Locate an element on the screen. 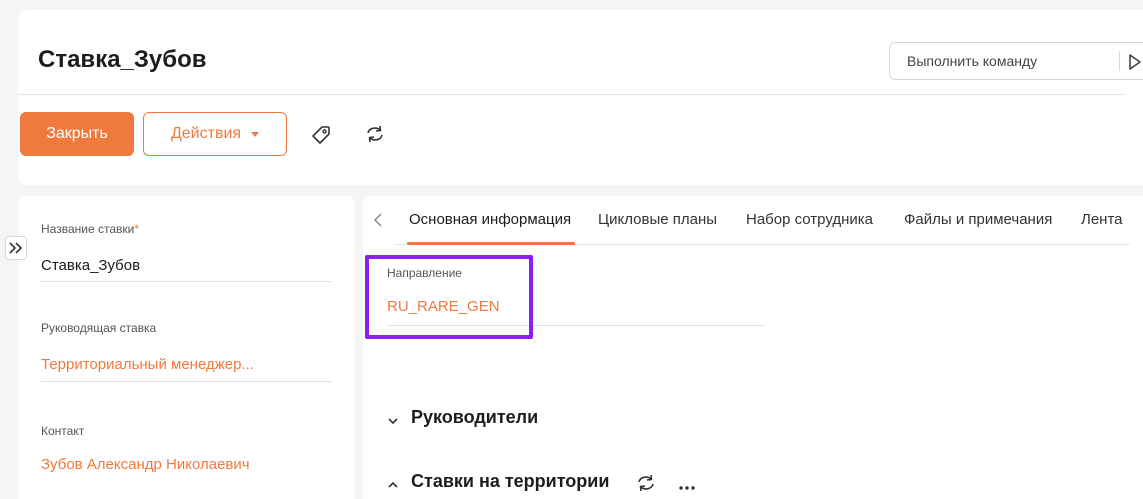 This screenshot has width=1143, height=499. field-contact-label: Контакт is located at coordinates (63, 431).